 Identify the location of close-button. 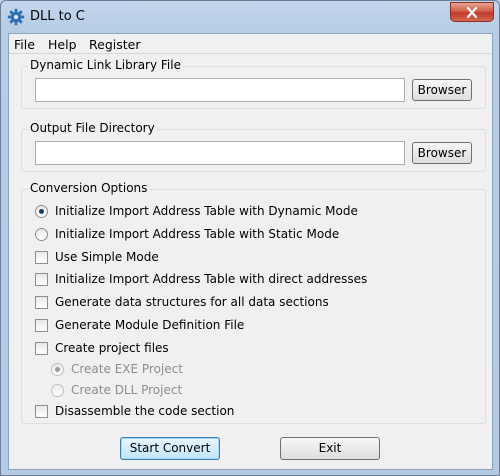
(472, 12).